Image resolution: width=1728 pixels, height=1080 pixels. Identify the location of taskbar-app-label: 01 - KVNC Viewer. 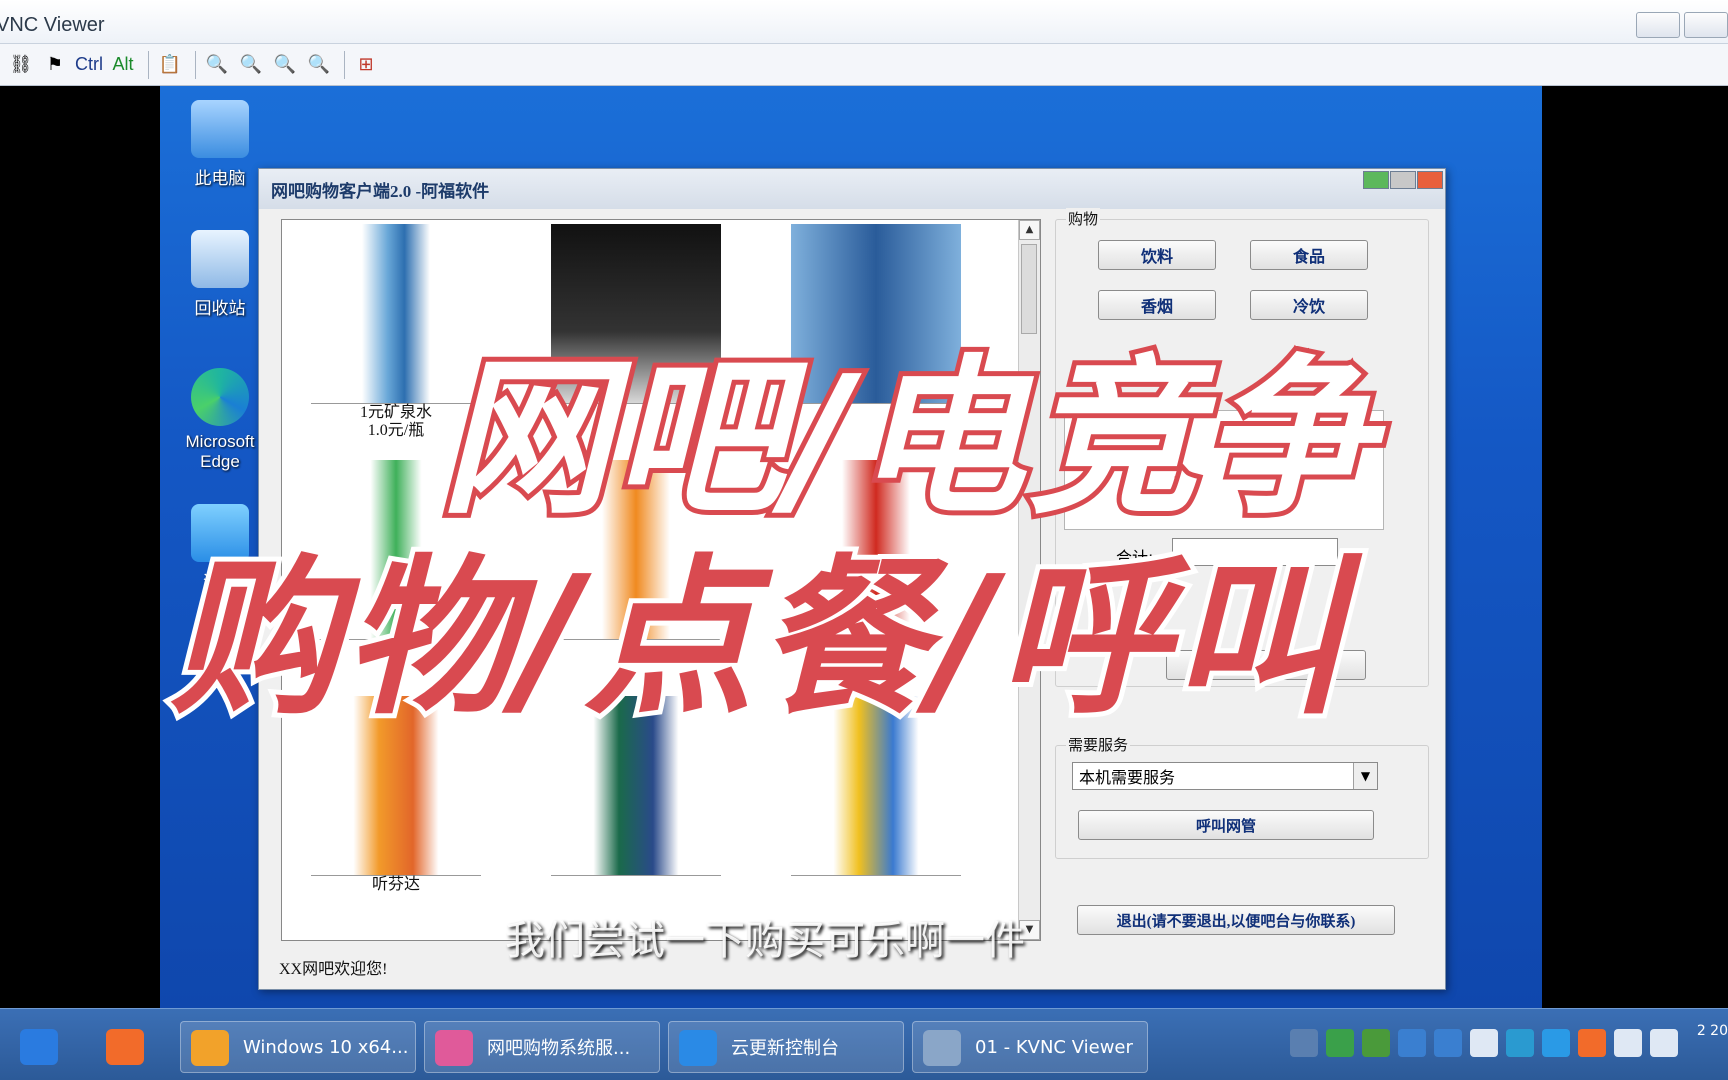
(1054, 1047).